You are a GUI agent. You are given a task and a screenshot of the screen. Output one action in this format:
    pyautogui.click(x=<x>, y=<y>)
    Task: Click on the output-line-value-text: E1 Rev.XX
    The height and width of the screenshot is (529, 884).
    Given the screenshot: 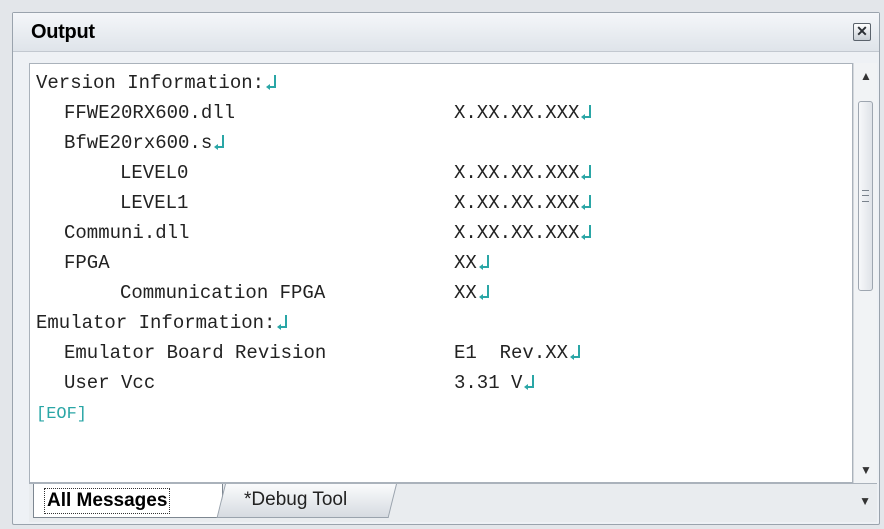 What is the action you would take?
    pyautogui.click(x=511, y=353)
    